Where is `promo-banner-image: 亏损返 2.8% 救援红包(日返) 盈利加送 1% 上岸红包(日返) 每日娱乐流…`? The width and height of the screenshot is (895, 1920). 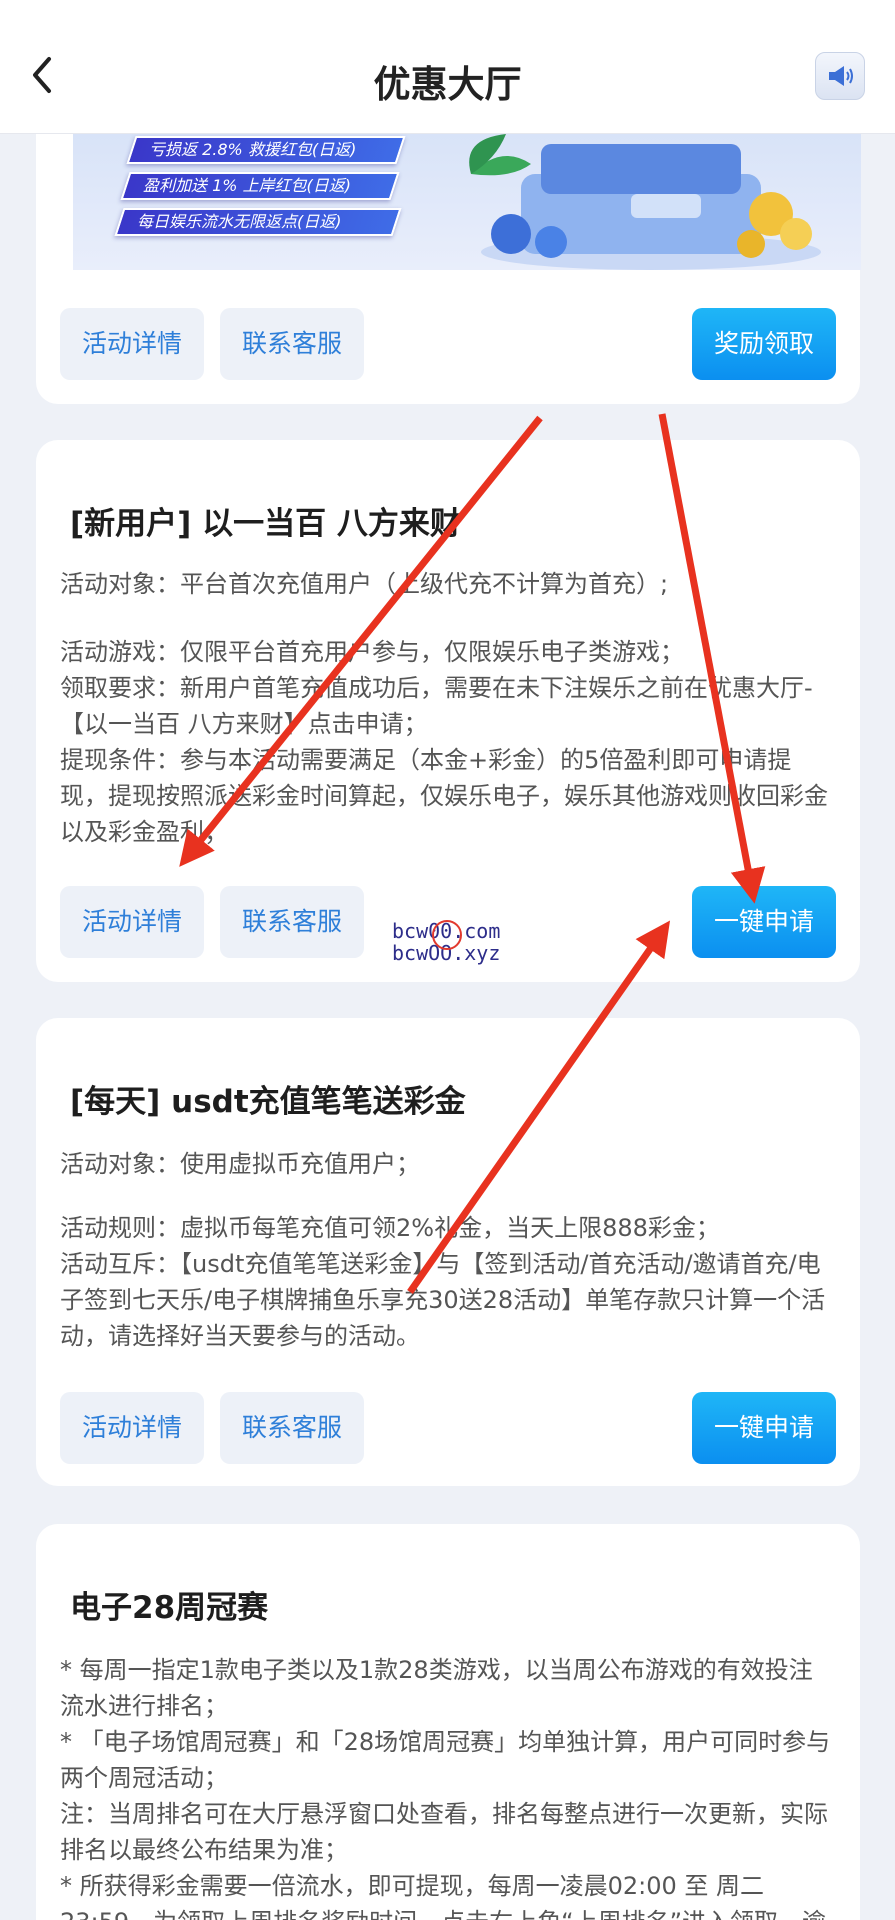 promo-banner-image: 亏损返 2.8% 救援红包(日返) 盈利加送 1% 上岸红包(日返) 每日娱乐流… is located at coordinates (467, 202).